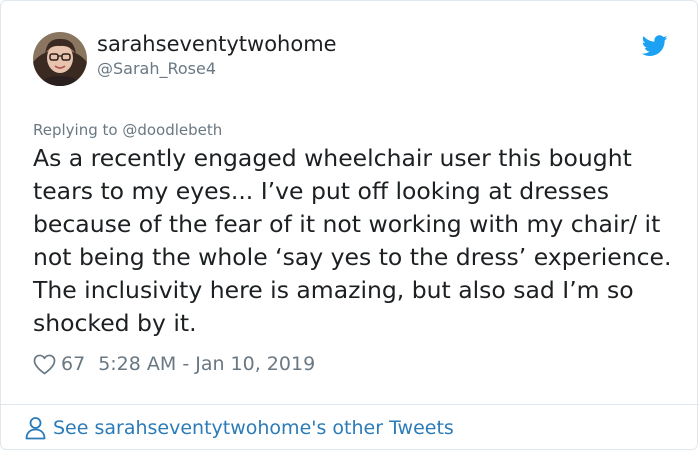  Describe the element at coordinates (73, 364) in the screenshot. I see `like-count: 67` at that location.